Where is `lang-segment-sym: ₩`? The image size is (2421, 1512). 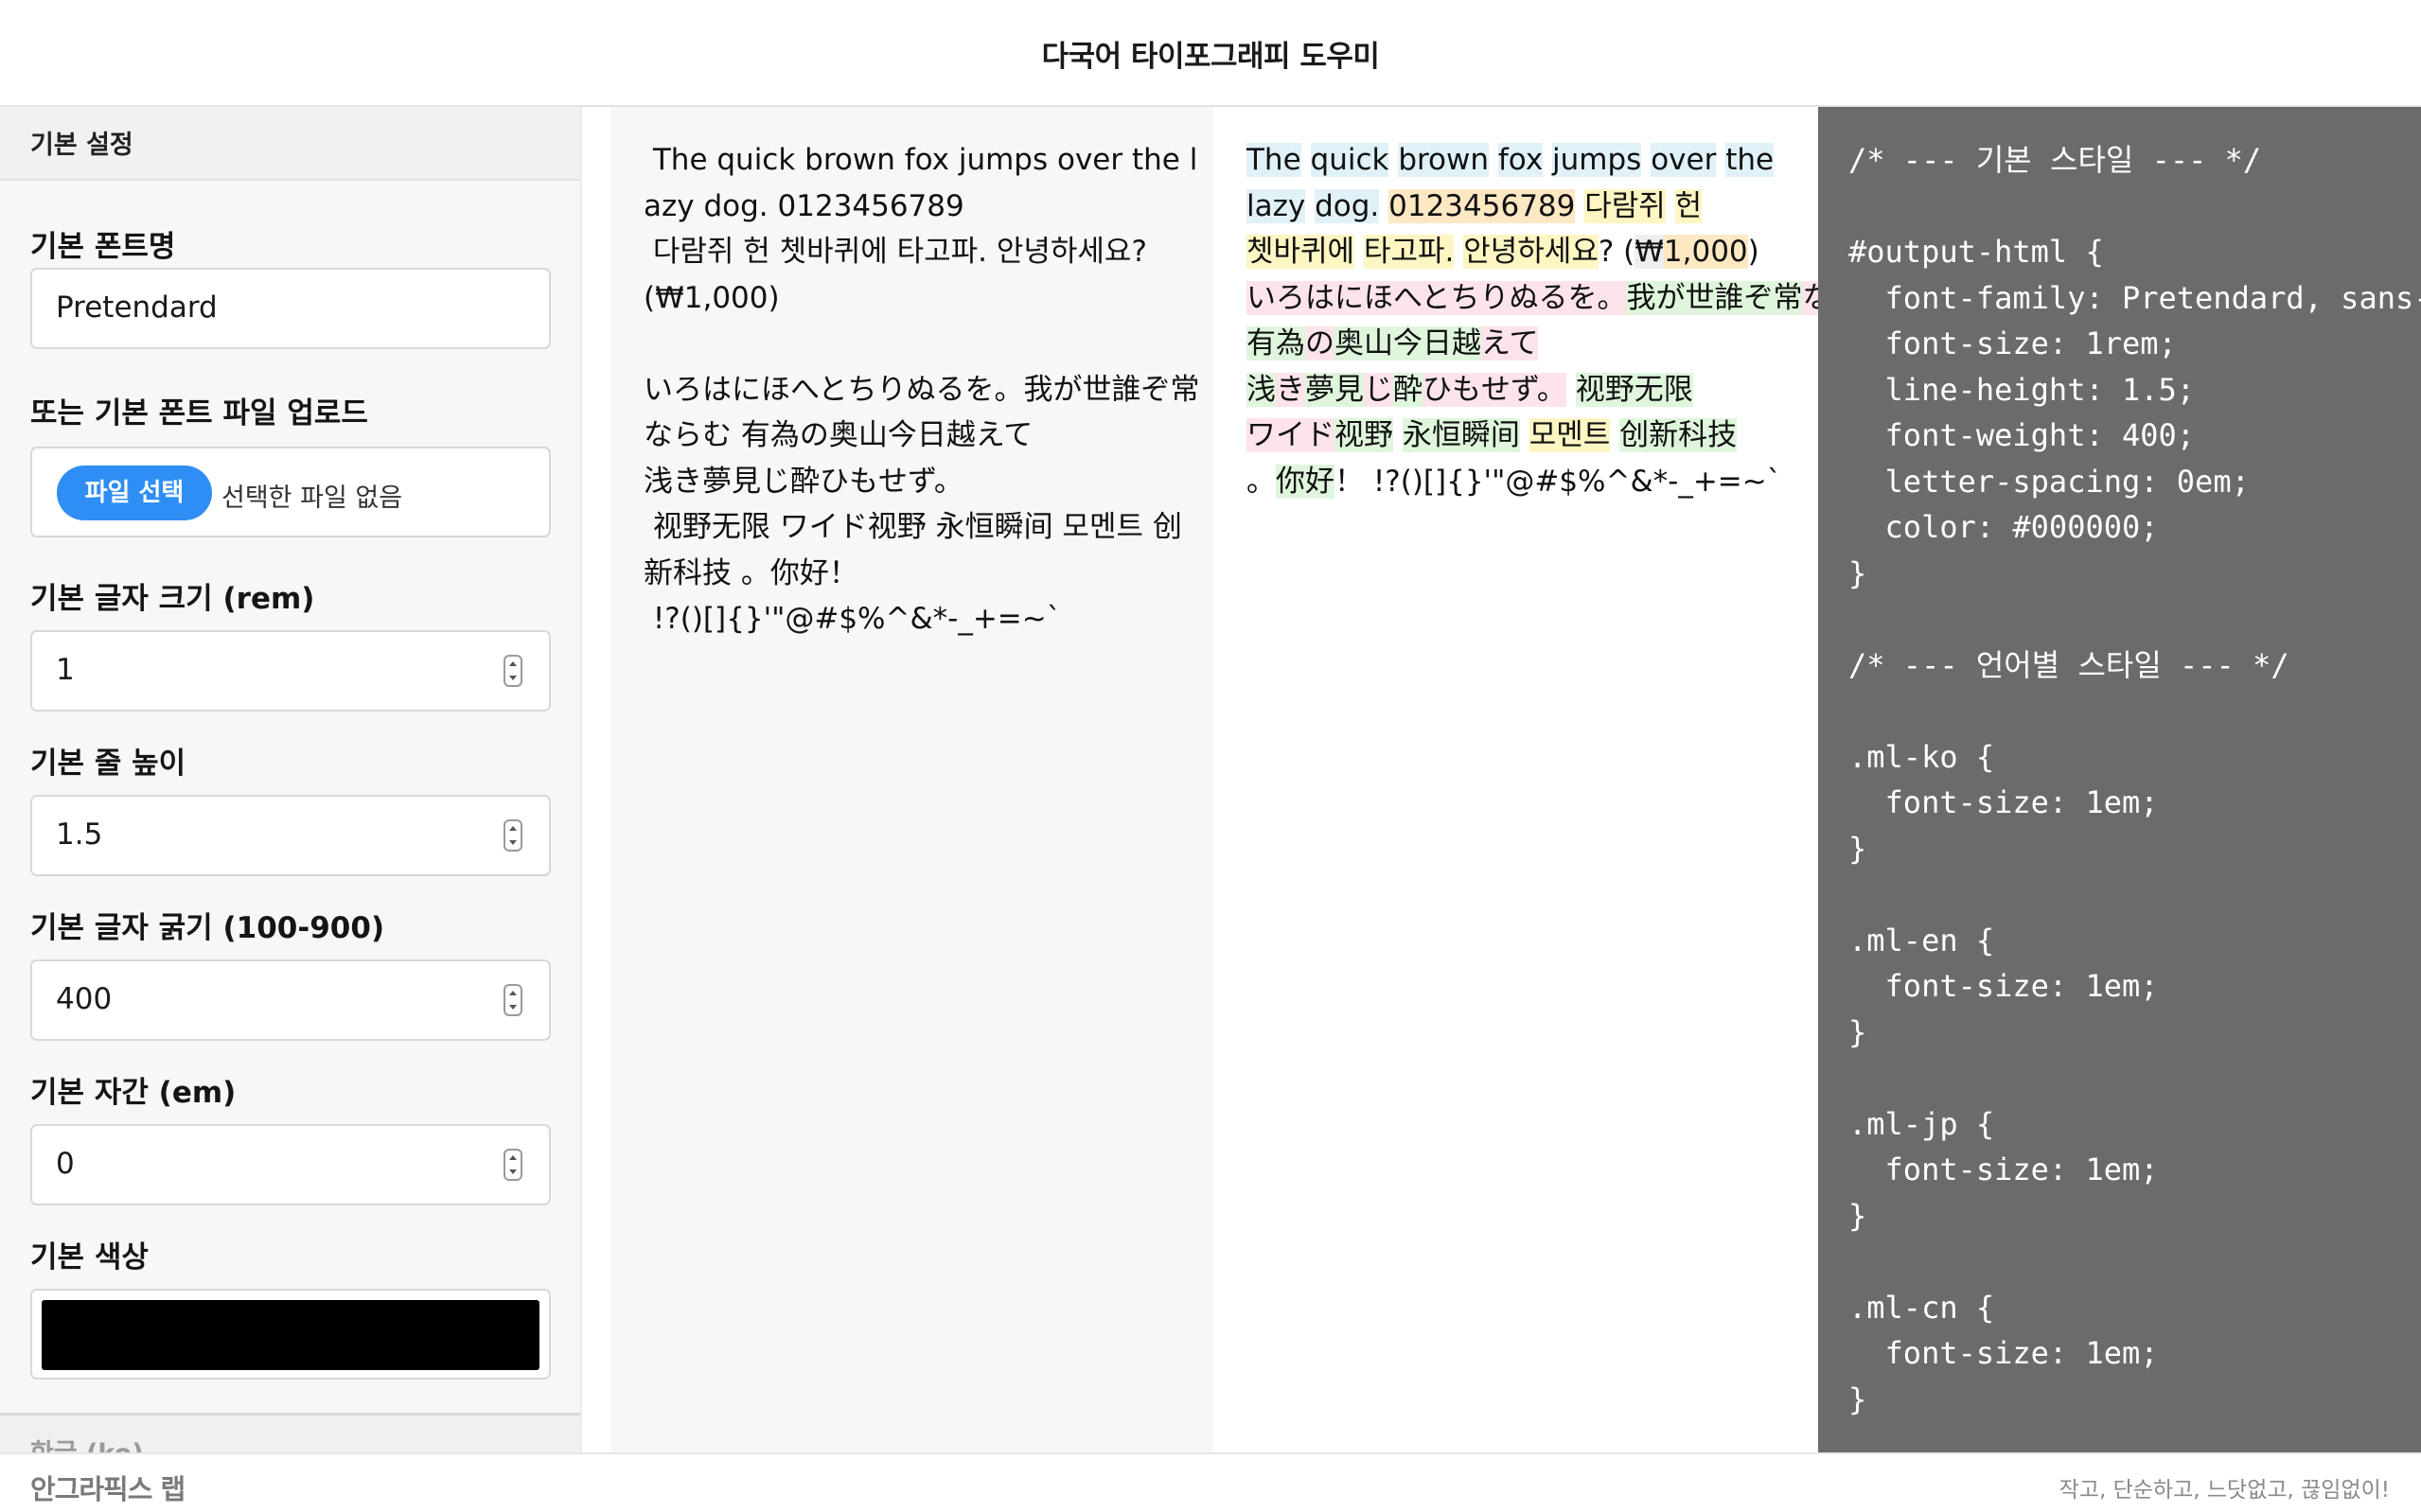
lang-segment-sym: ₩ is located at coordinates (1649, 252).